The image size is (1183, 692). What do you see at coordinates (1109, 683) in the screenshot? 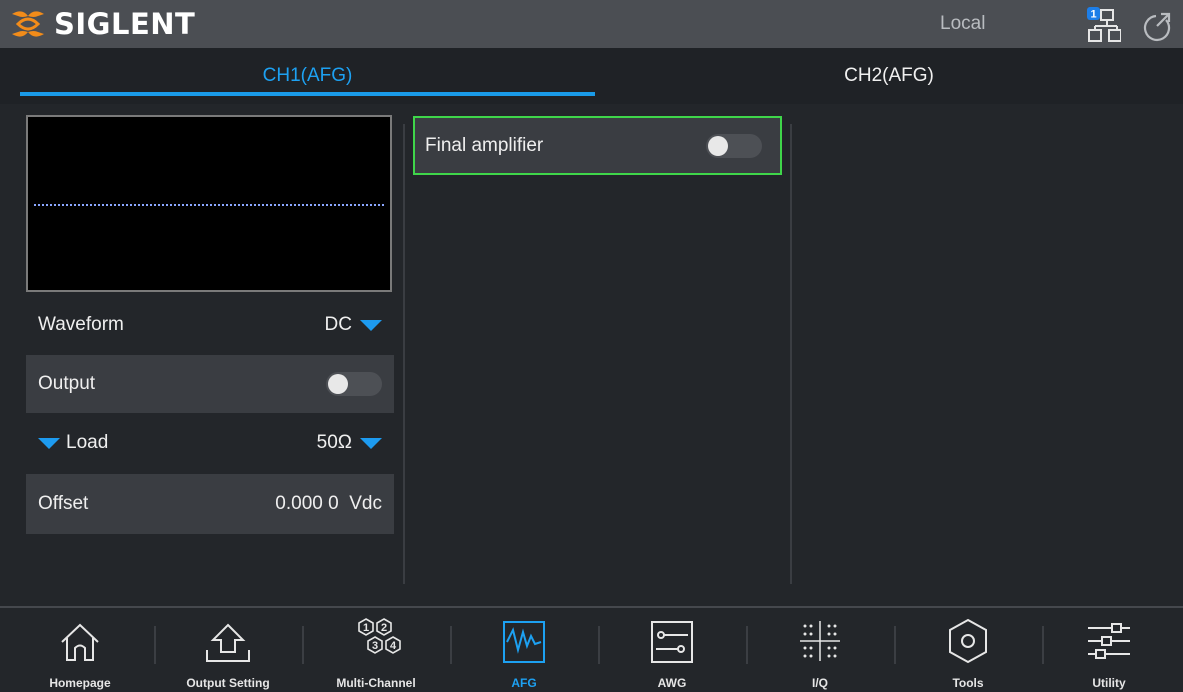
I see `nav-label: Utility` at bounding box center [1109, 683].